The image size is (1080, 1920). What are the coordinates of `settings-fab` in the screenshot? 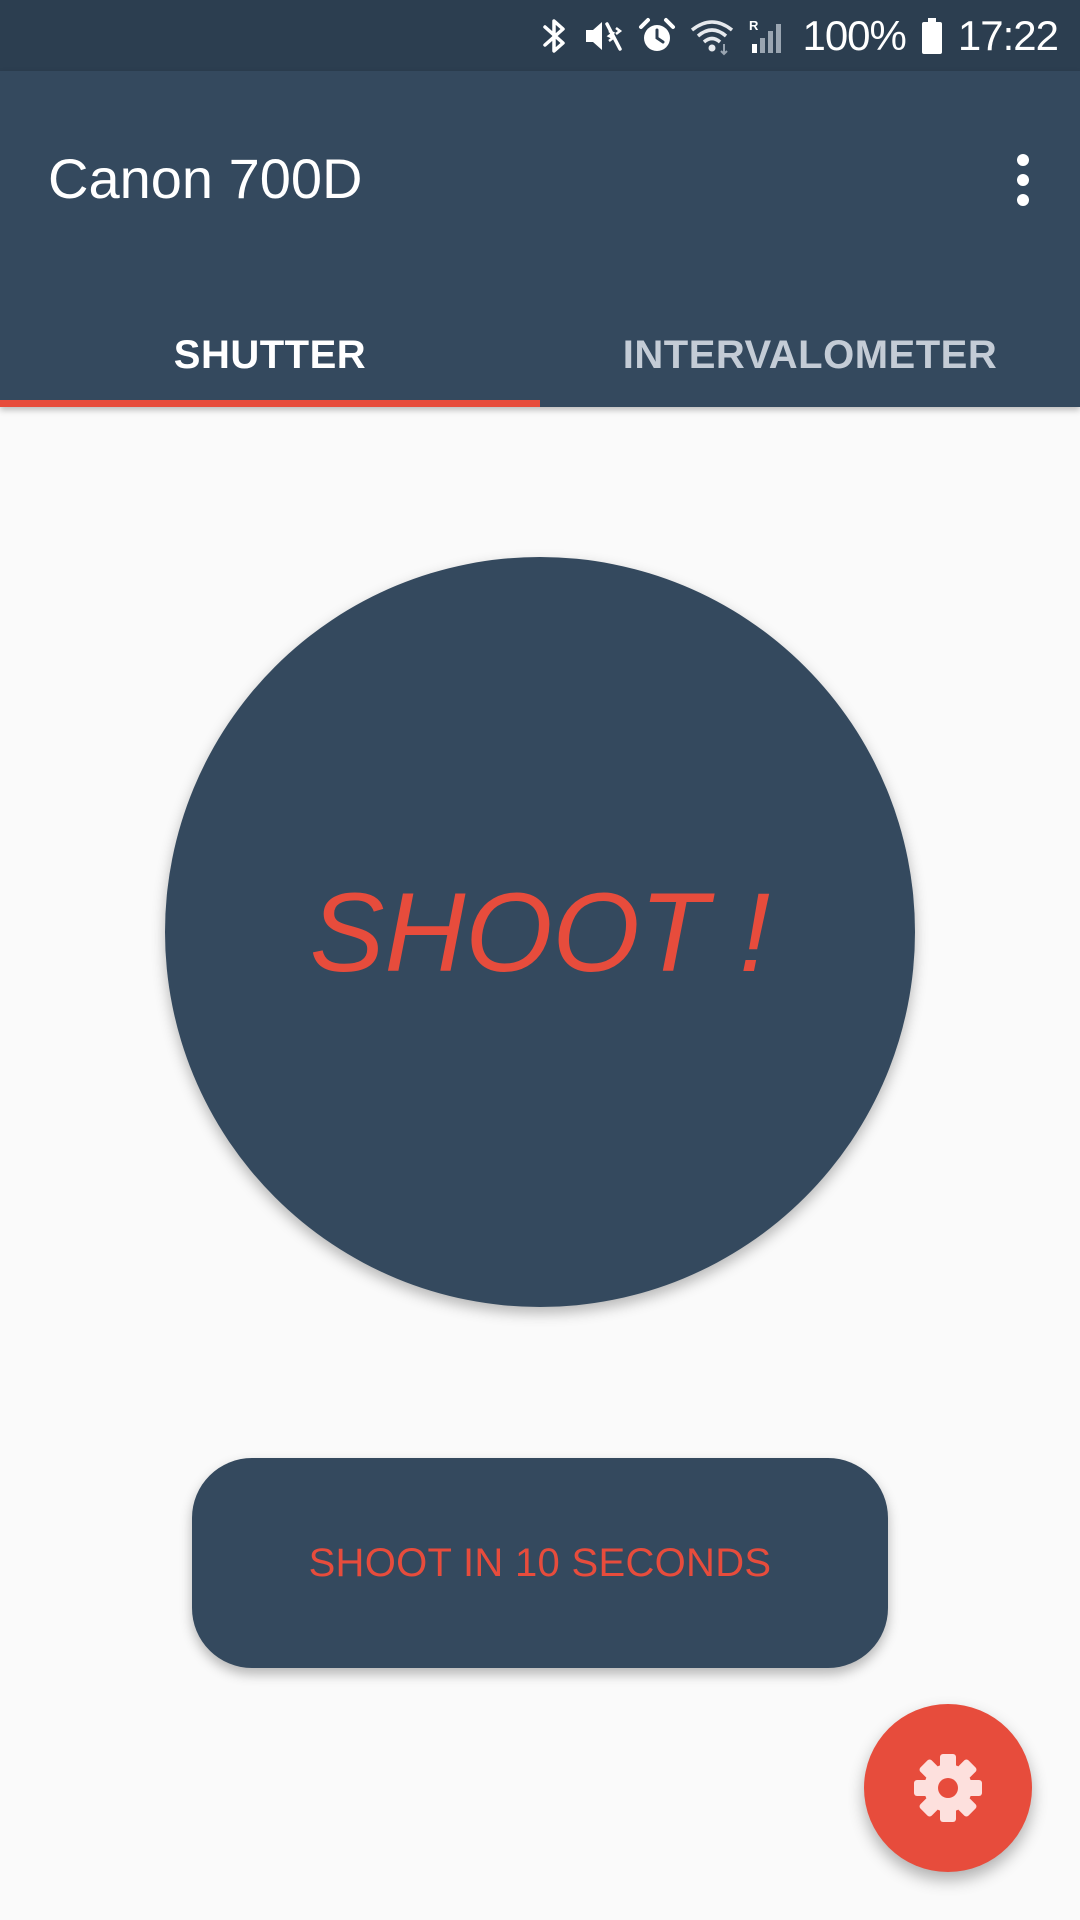 It's located at (948, 1788).